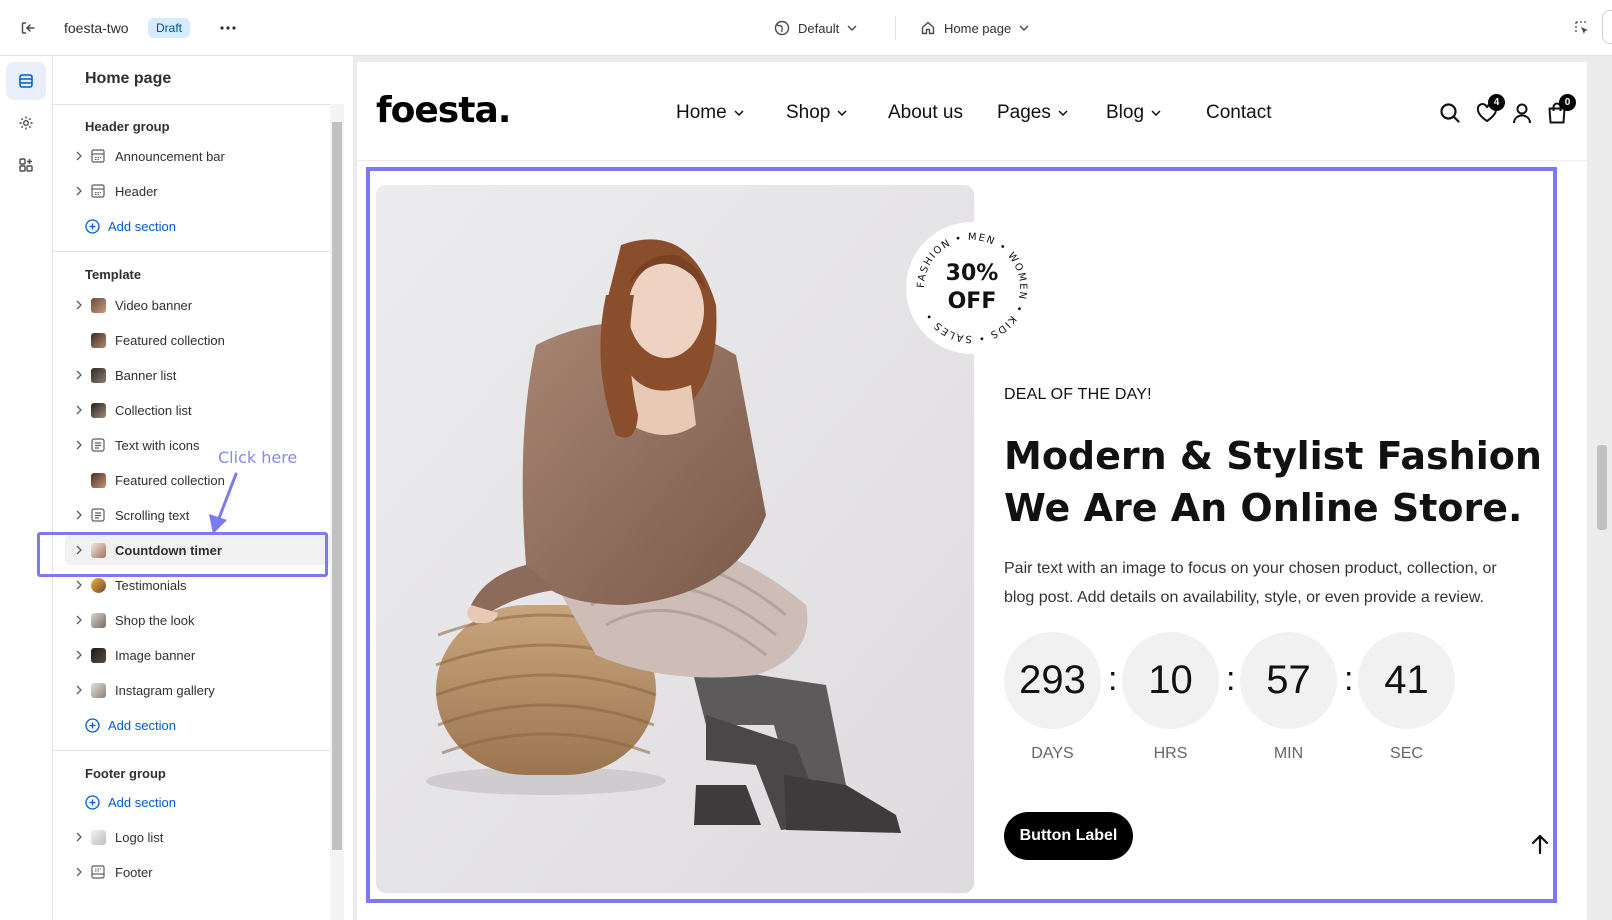  I want to click on section-item-featured-collection: Featured collection, so click(199, 340).